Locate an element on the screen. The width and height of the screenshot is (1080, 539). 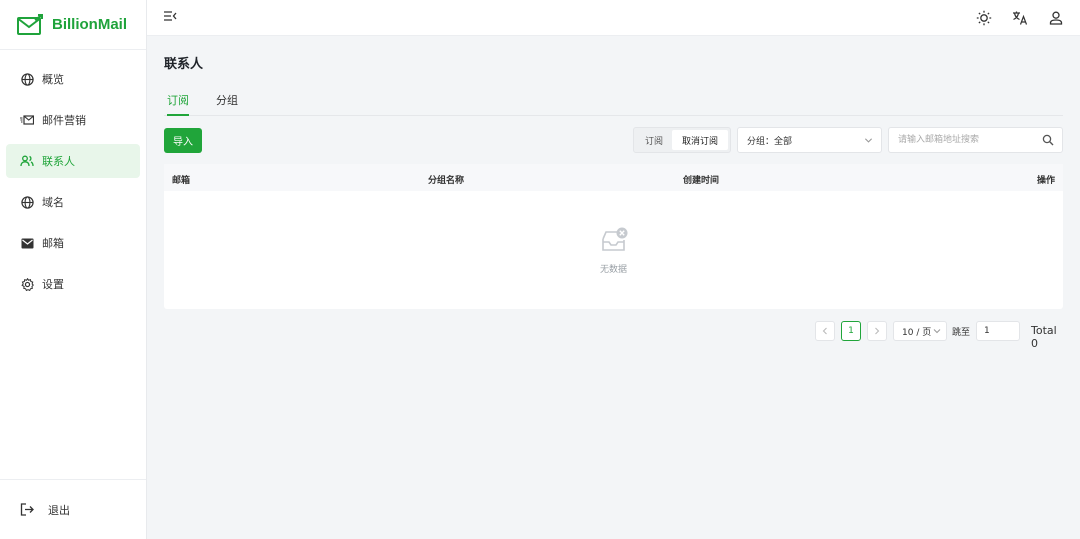
sidebar-nav: 概览 邮件营销 联系人 域名 邮箱 设置 is located at coordinates (73, 175).